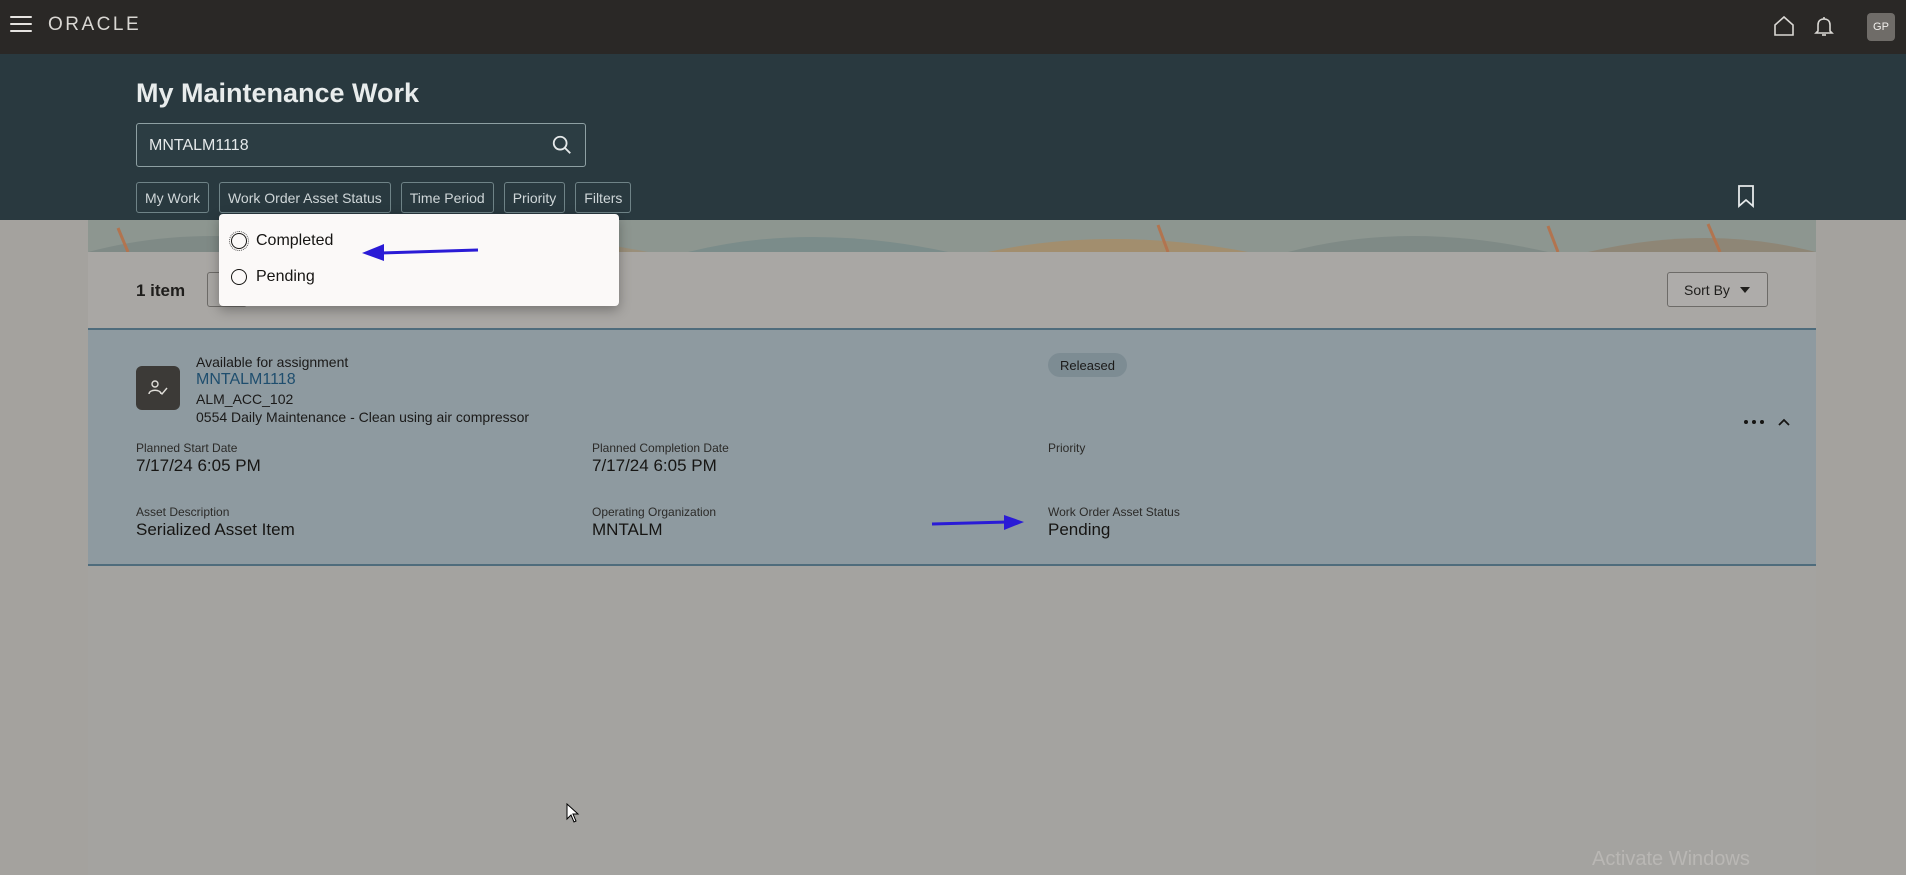  I want to click on assignment-status: Available for assignment, so click(272, 362).